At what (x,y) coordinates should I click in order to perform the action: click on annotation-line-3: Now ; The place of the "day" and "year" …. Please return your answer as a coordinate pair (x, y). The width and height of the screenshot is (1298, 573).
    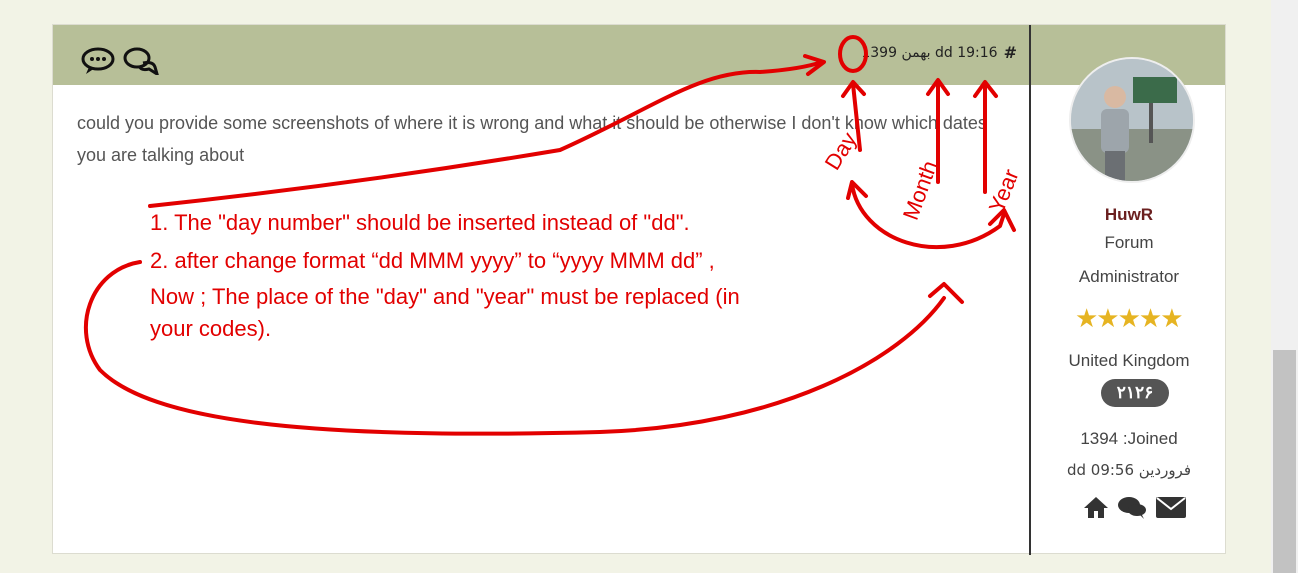
    Looking at the image, I should click on (445, 296).